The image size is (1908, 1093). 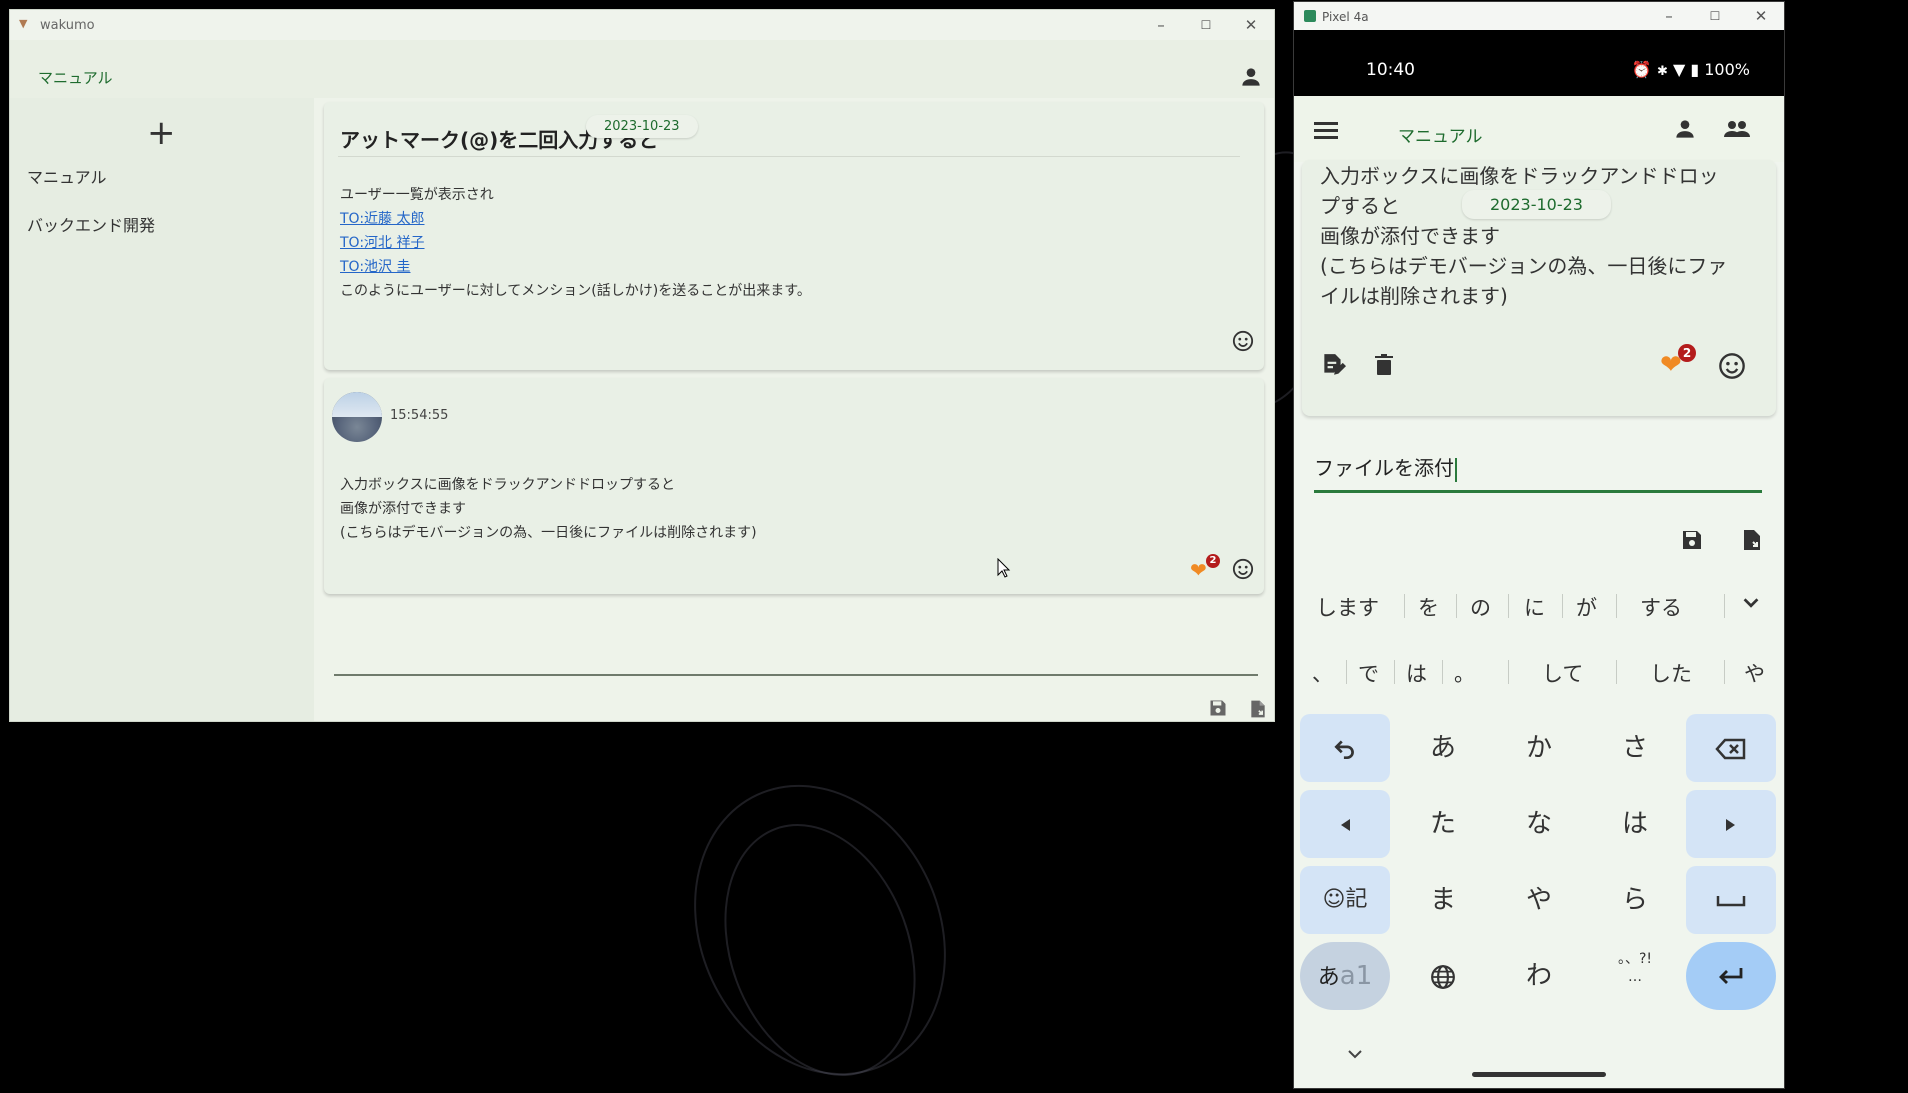 I want to click on sidebar: + マニュアル バックエンド開発, so click(x=162, y=409).